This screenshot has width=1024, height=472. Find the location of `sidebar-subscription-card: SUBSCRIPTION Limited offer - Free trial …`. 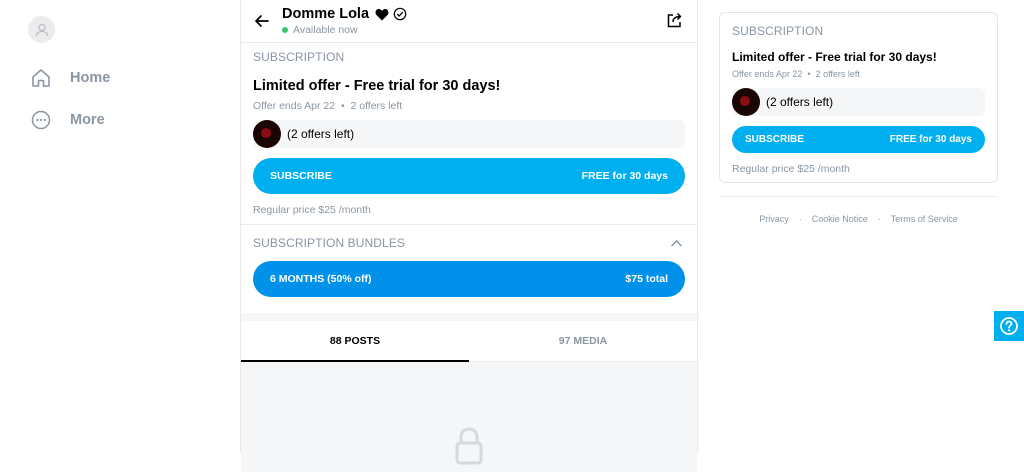

sidebar-subscription-card: SUBSCRIPTION Limited offer - Free trial … is located at coordinates (858, 97).